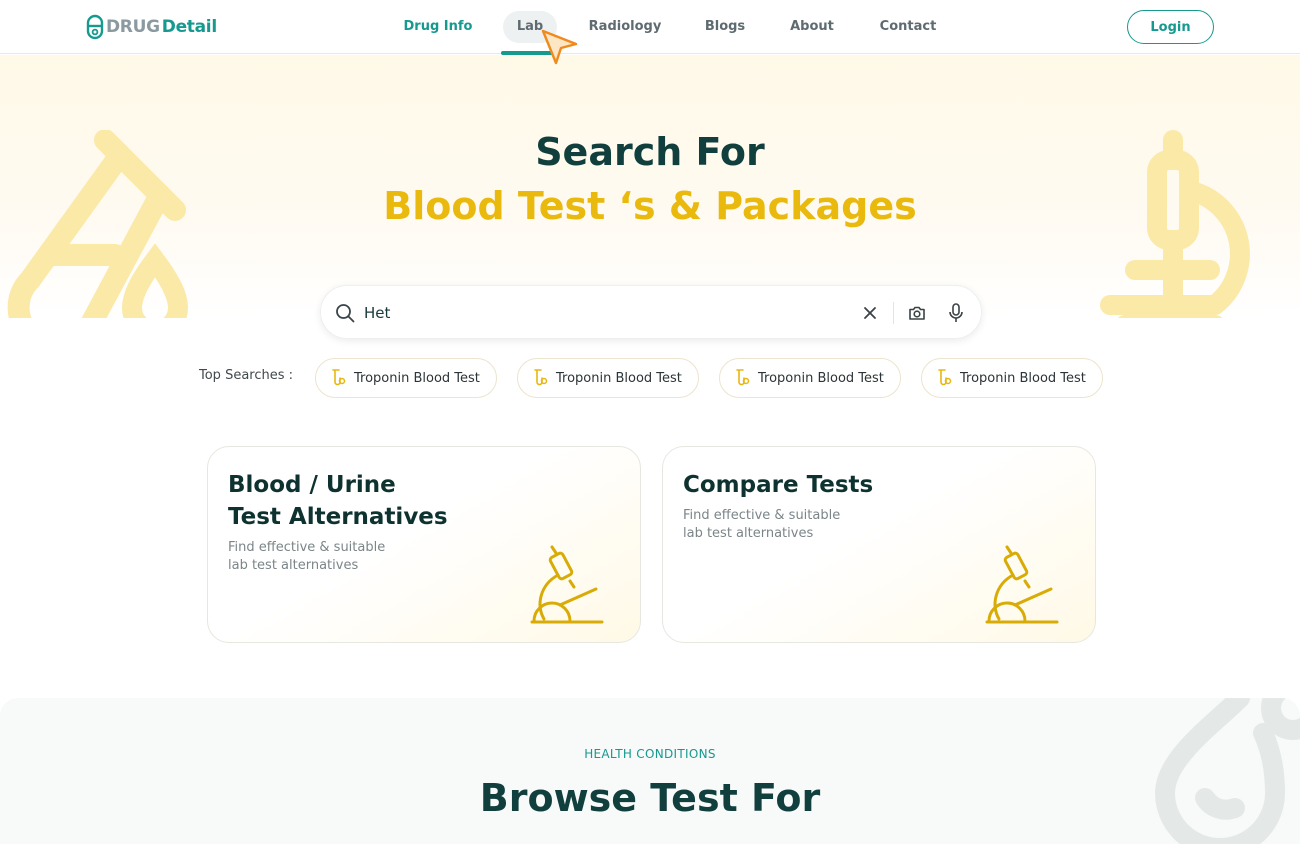 The image size is (1300, 844). Describe the element at coordinates (625, 27) in the screenshot. I see `nav-item-radiology: Radiology` at that location.